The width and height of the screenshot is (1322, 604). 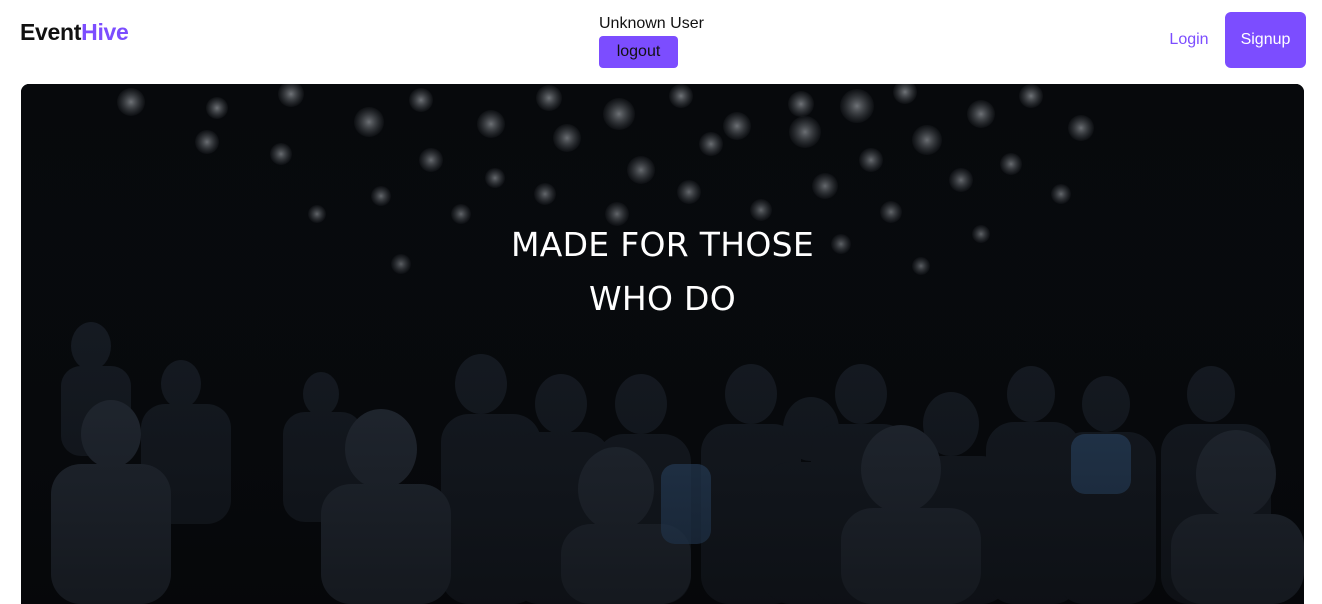 I want to click on login-link: Login, so click(x=1189, y=40).